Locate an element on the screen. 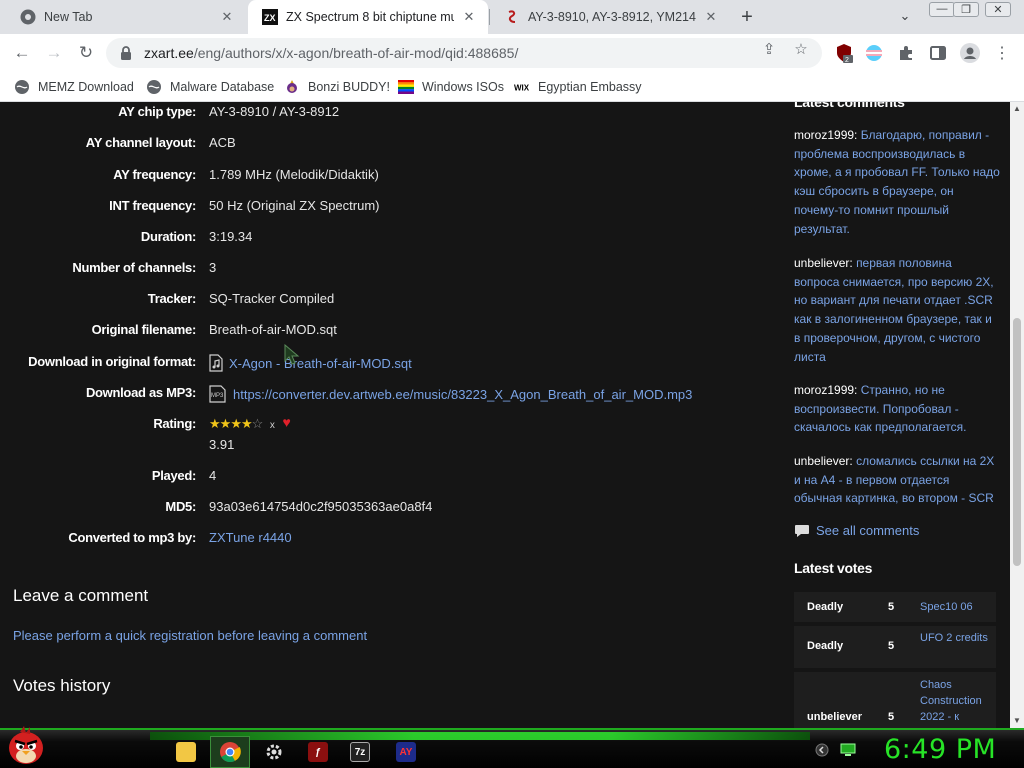  detail-value: Breath-of-air-MOD.sqt is located at coordinates (273, 329).